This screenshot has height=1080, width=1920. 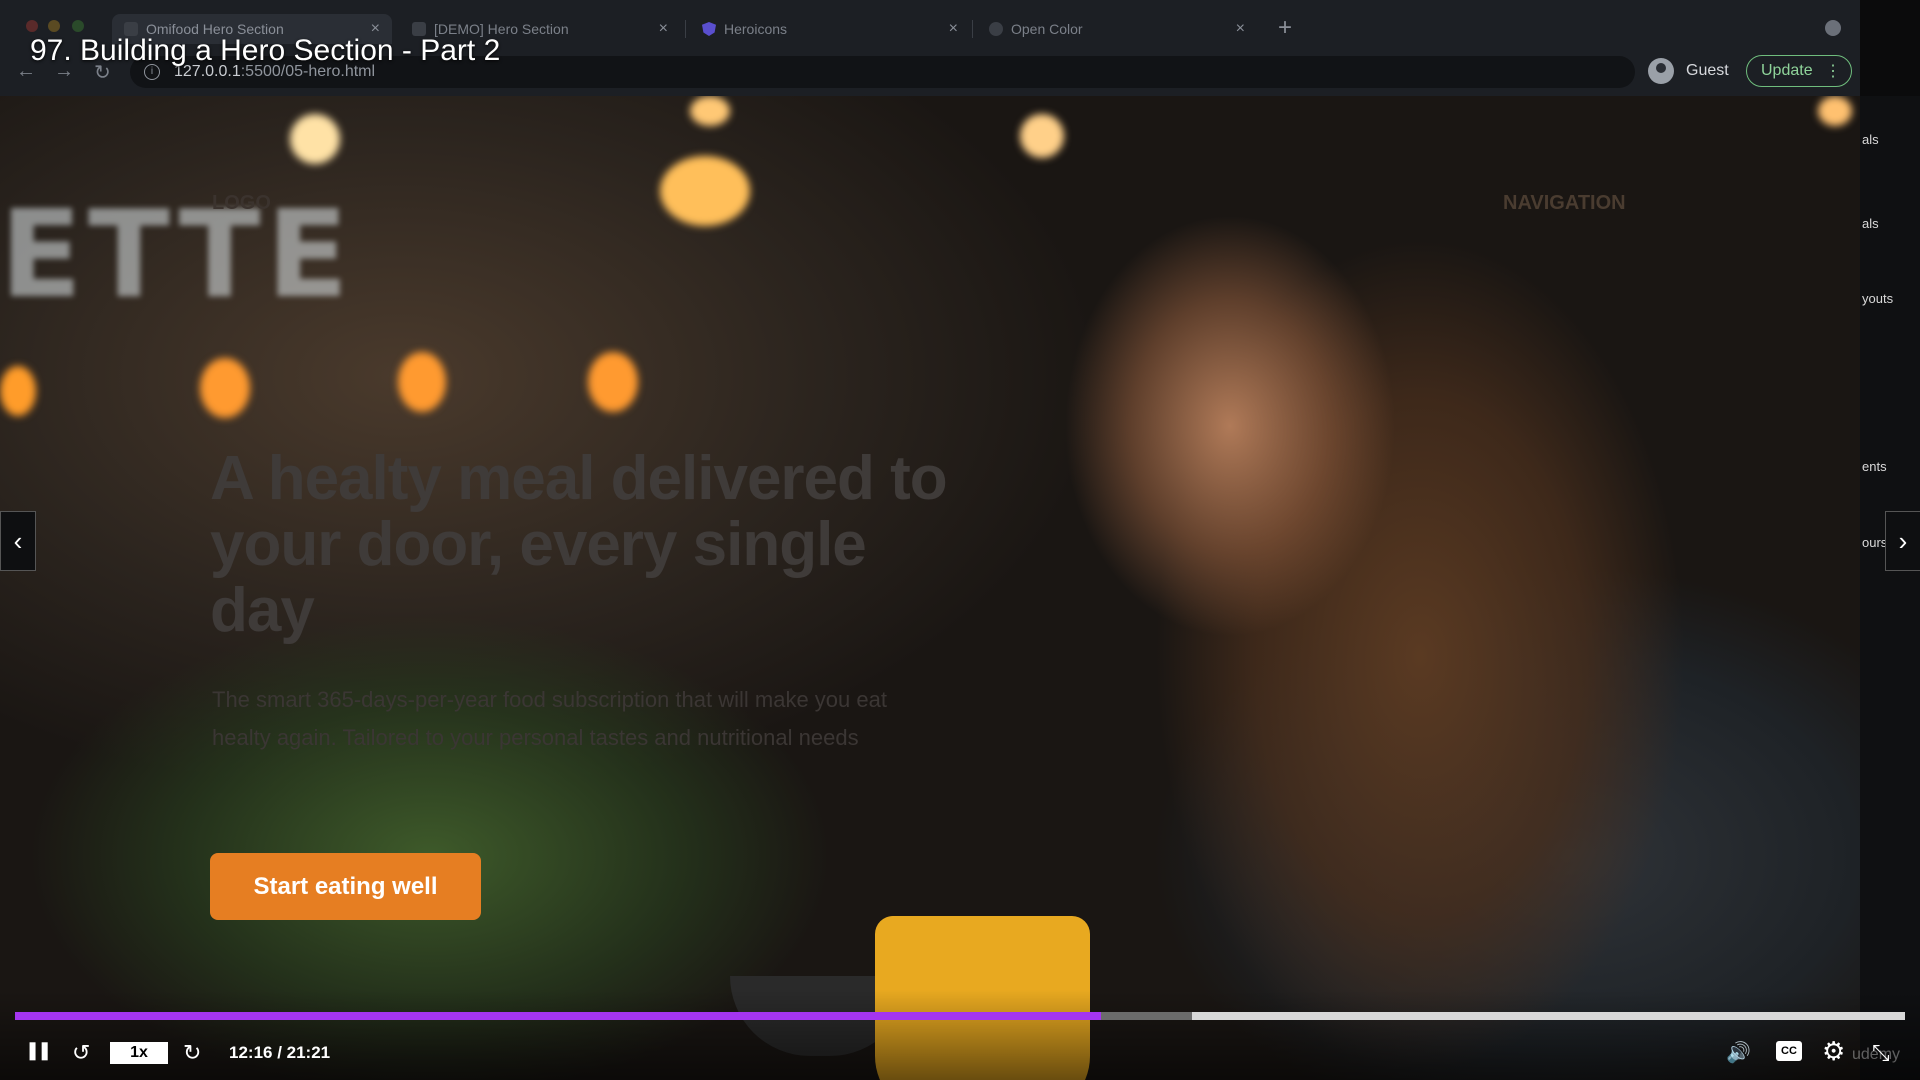 I want to click on next-lecture-button: ›, so click(x=1902, y=541).